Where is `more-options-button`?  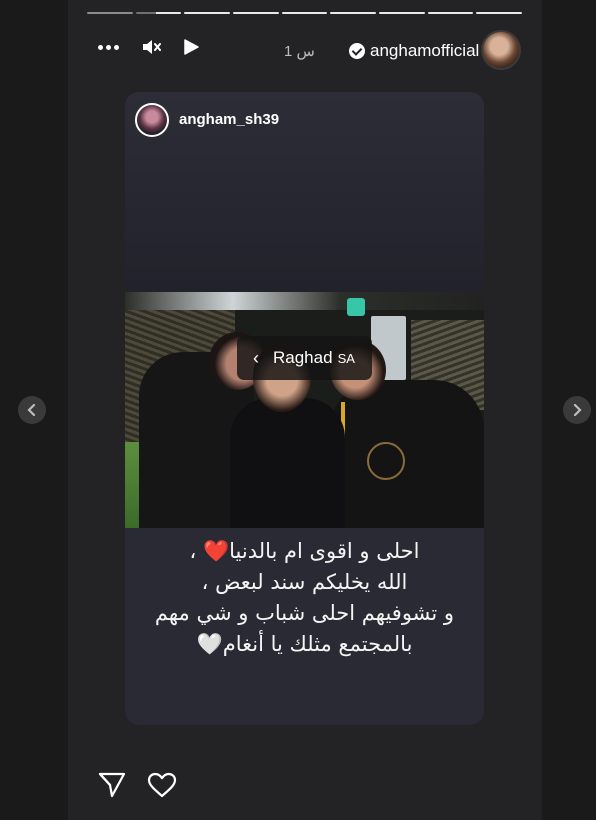 more-options-button is located at coordinates (108, 47).